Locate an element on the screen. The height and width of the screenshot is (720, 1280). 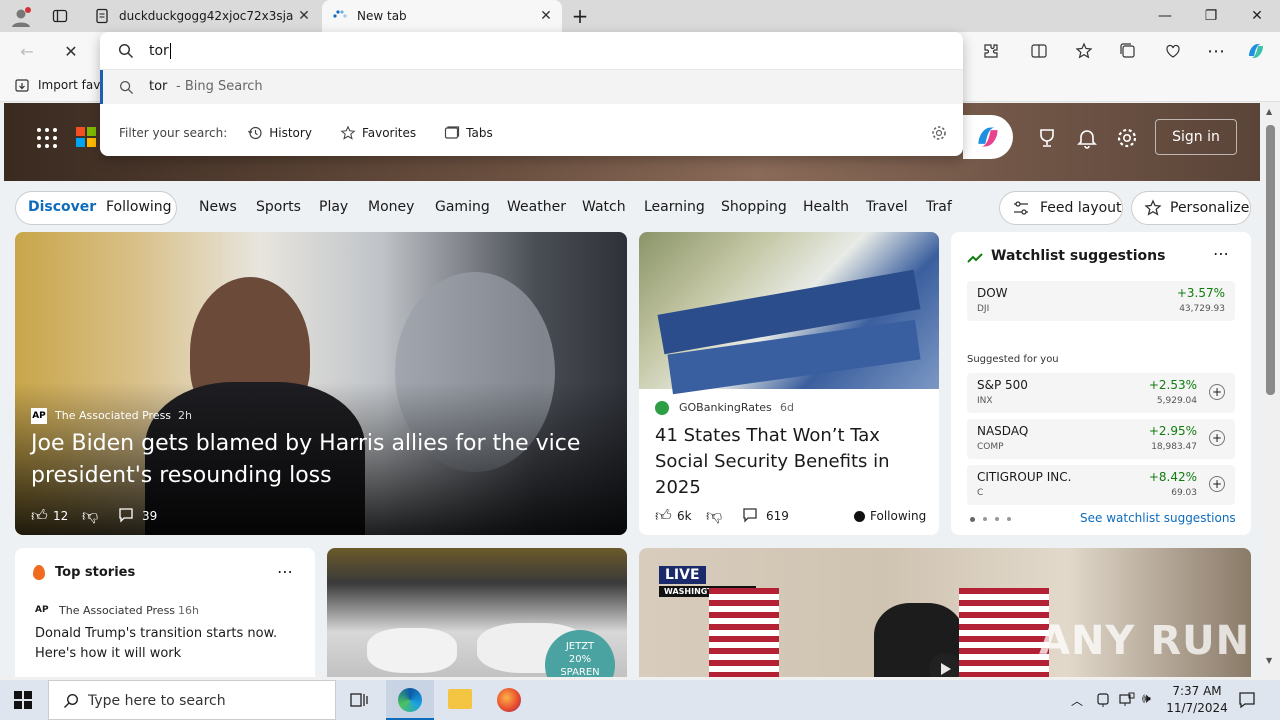
video-card: LIVE WASHINGTON, D.C. ANY RUN is located at coordinates (945, 612).